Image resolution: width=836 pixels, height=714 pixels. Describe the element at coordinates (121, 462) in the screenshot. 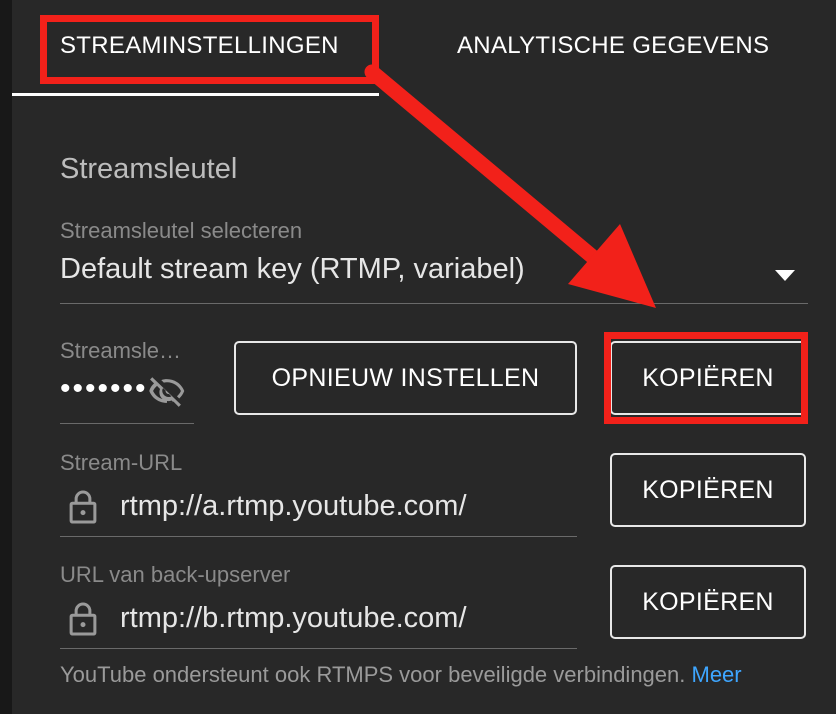

I see `stream-url-label: Stream-URL` at that location.